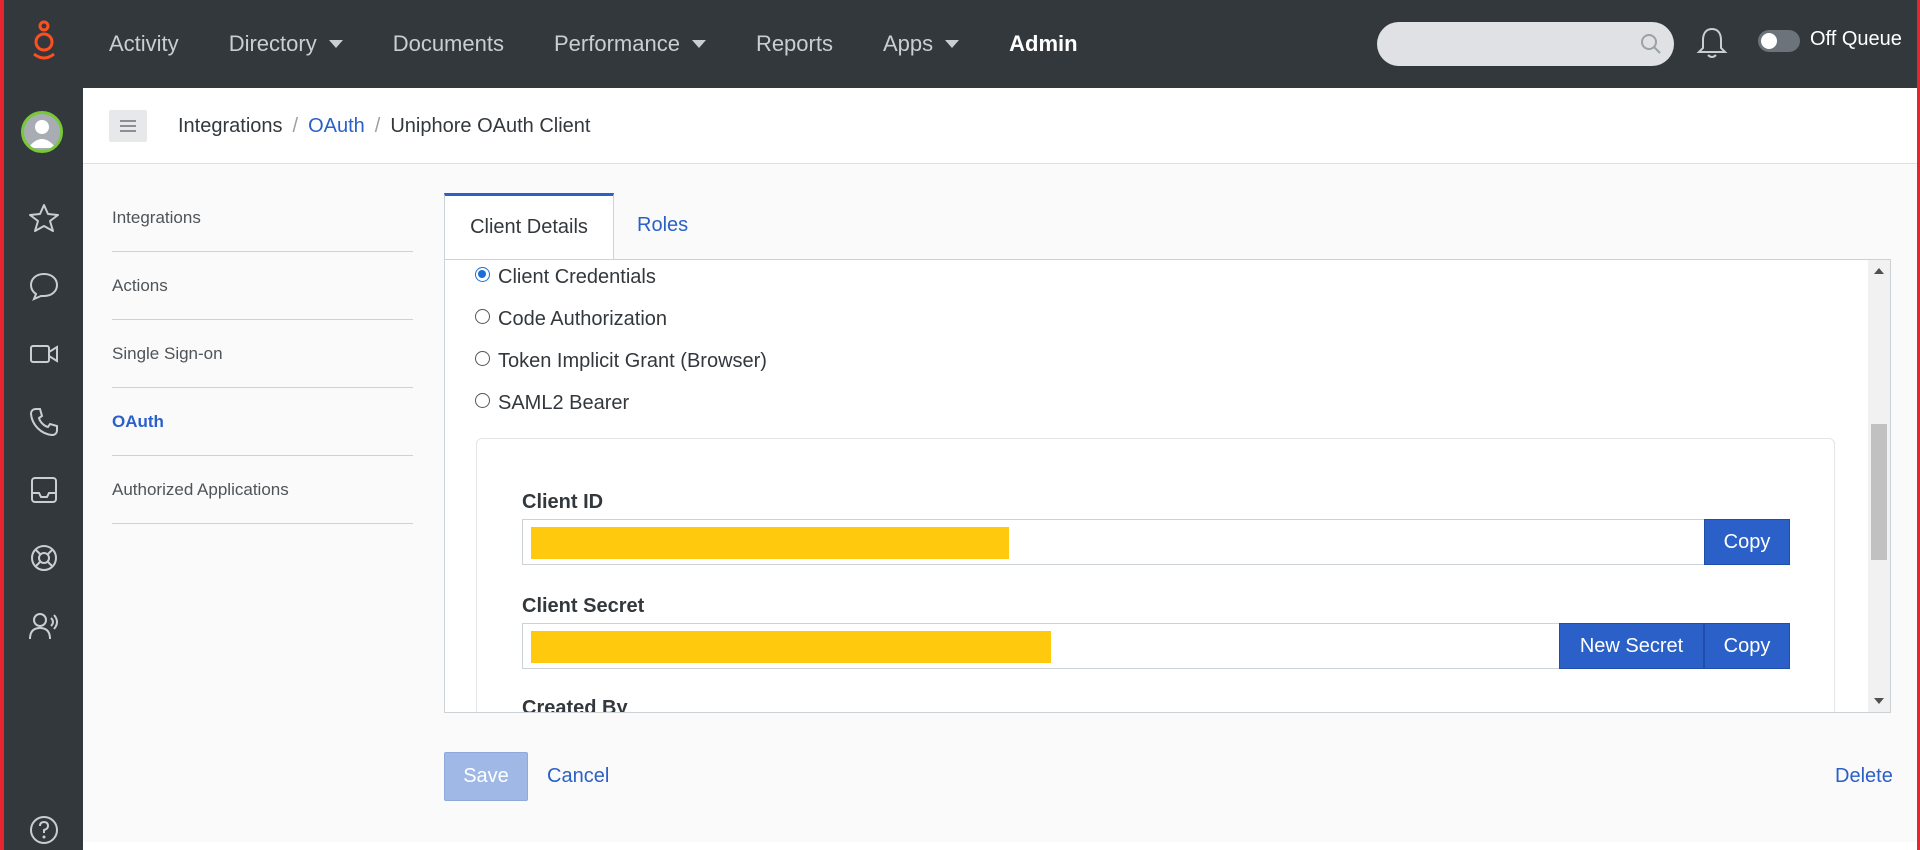 The image size is (1920, 850). Describe the element at coordinates (336, 126) in the screenshot. I see `breadcrumb-link-oauth: OAuth` at that location.